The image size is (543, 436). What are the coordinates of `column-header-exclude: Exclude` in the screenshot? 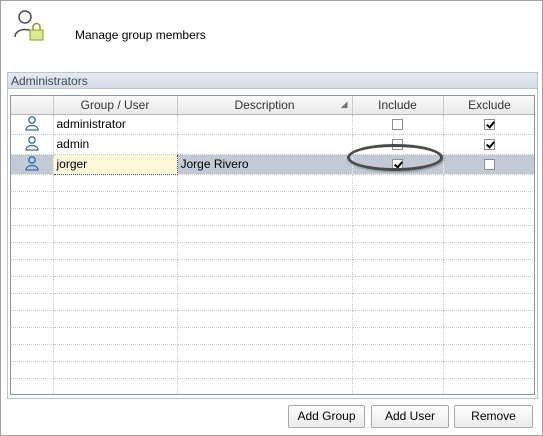 It's located at (488, 105).